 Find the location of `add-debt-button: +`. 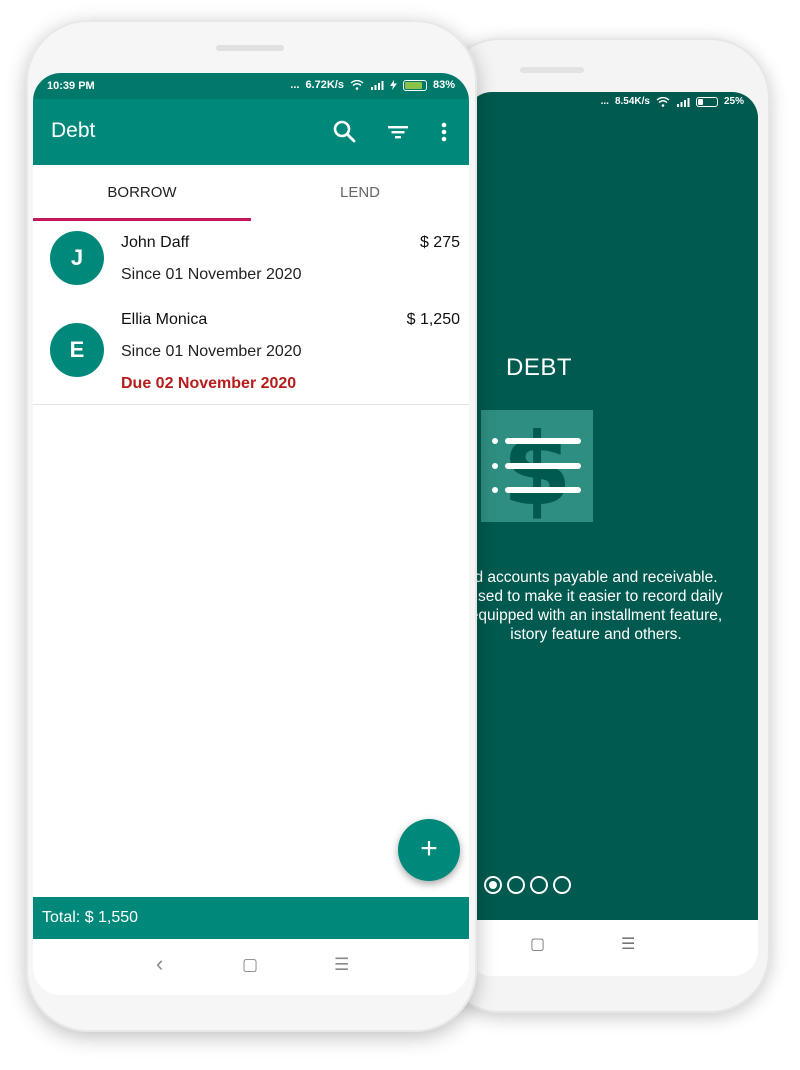

add-debt-button: + is located at coordinates (429, 850).